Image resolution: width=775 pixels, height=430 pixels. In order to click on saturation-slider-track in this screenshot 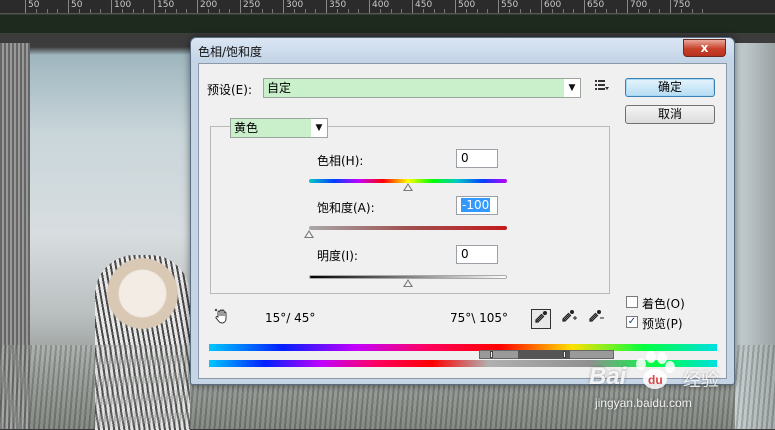, I will do `click(408, 228)`.